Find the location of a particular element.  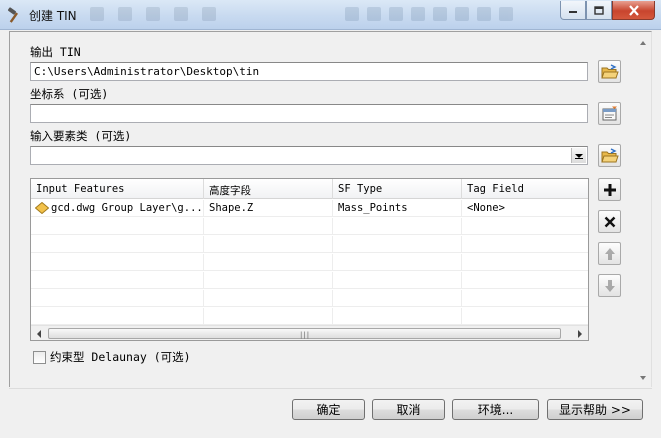

column-header-input-features: Input Features is located at coordinates (117, 189).